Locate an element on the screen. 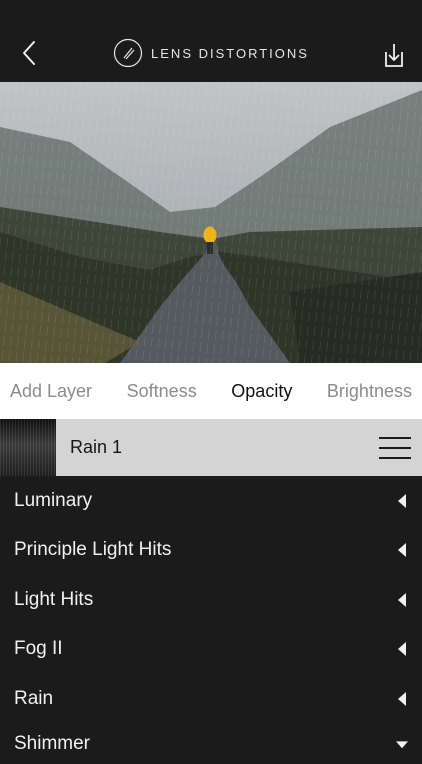 The image size is (422, 764). tab-softness: Softness is located at coordinates (162, 391).